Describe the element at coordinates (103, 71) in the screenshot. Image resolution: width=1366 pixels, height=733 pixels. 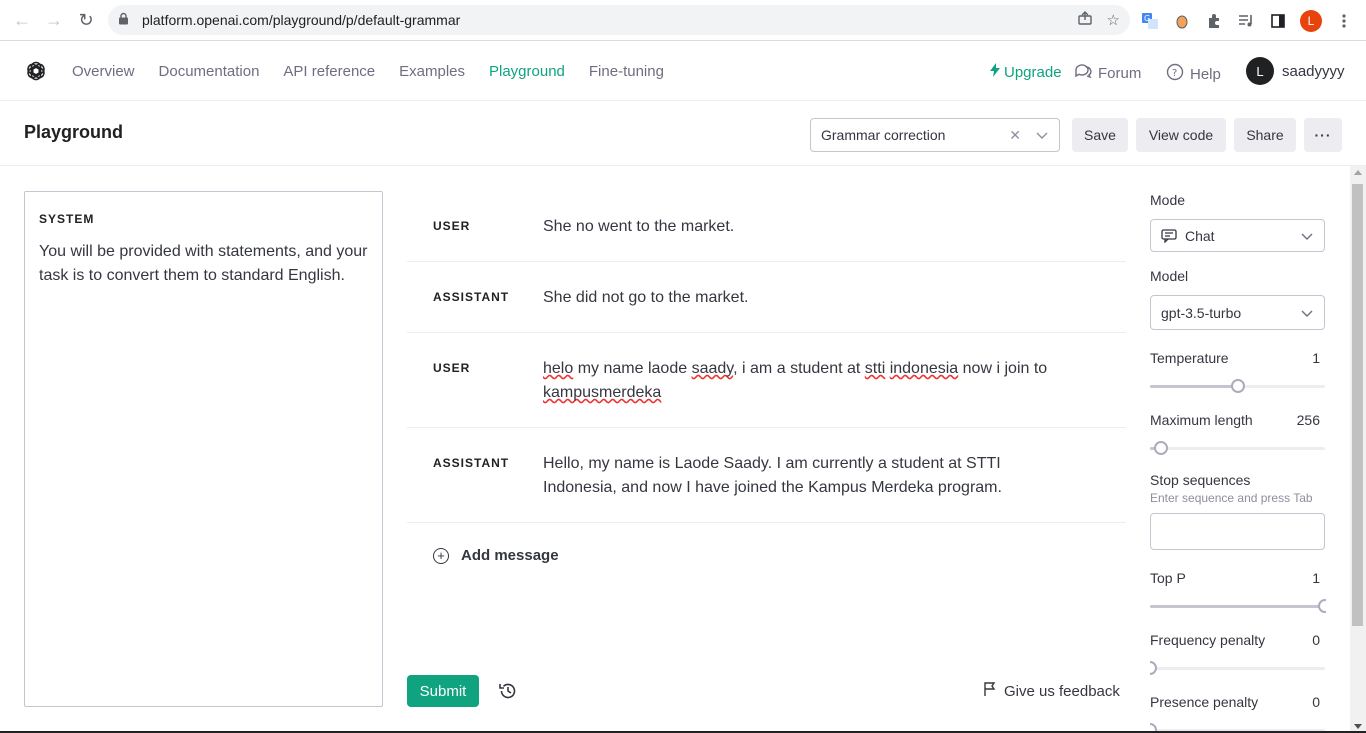
I see `nav-overview: Overview` at that location.